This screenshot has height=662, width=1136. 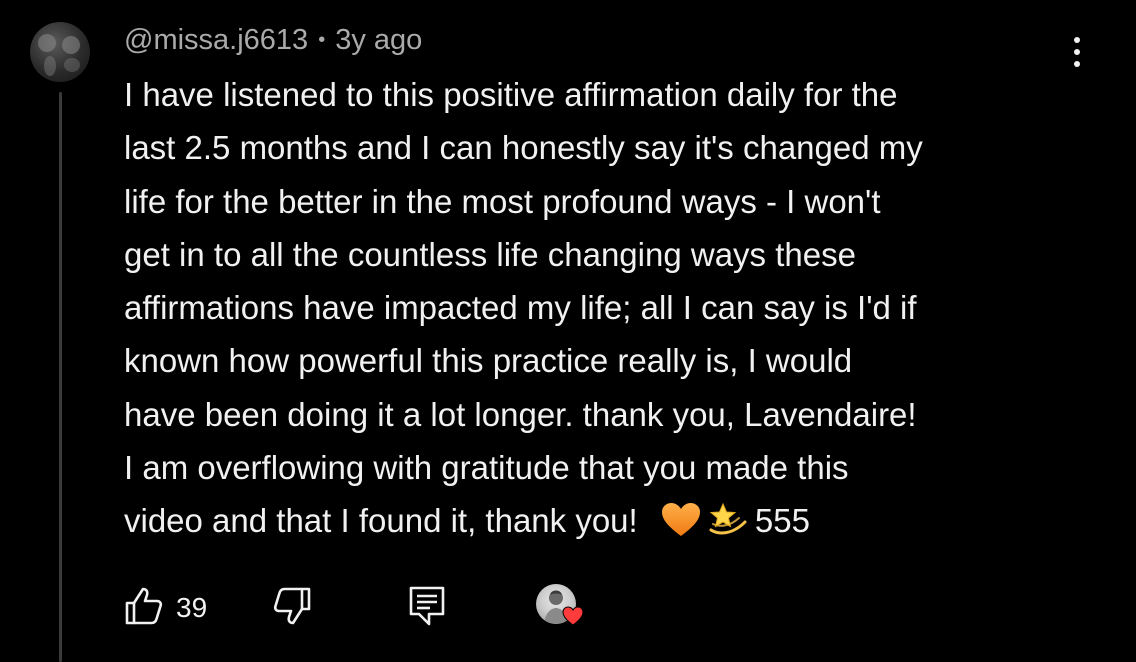 I want to click on comment-header: @missa.j6613 • 3y ago, so click(x=273, y=40).